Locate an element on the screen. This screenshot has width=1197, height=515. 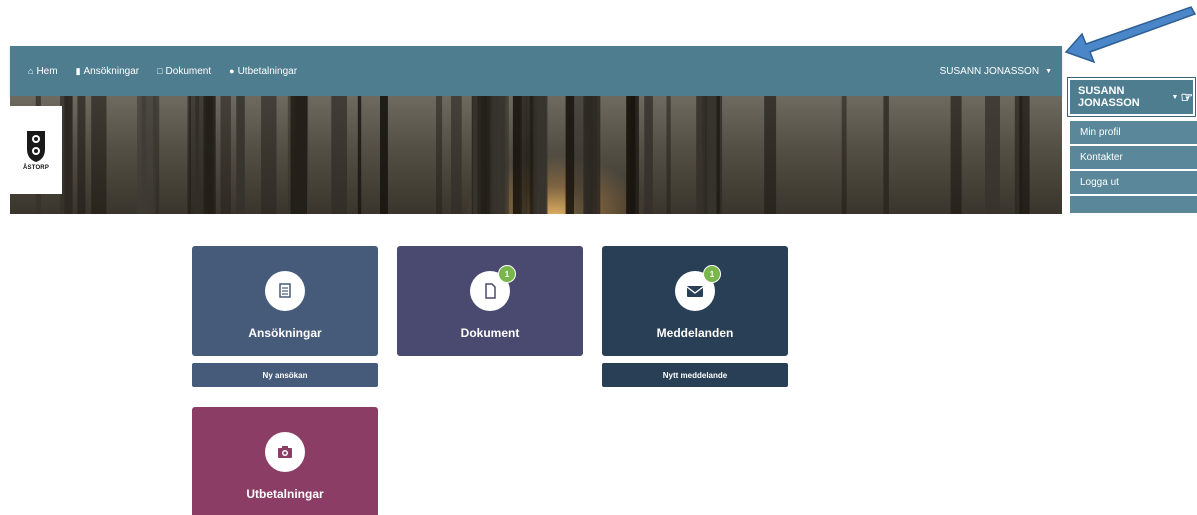
tile-meddelanden: 1 Meddelanden is located at coordinates (695, 301).